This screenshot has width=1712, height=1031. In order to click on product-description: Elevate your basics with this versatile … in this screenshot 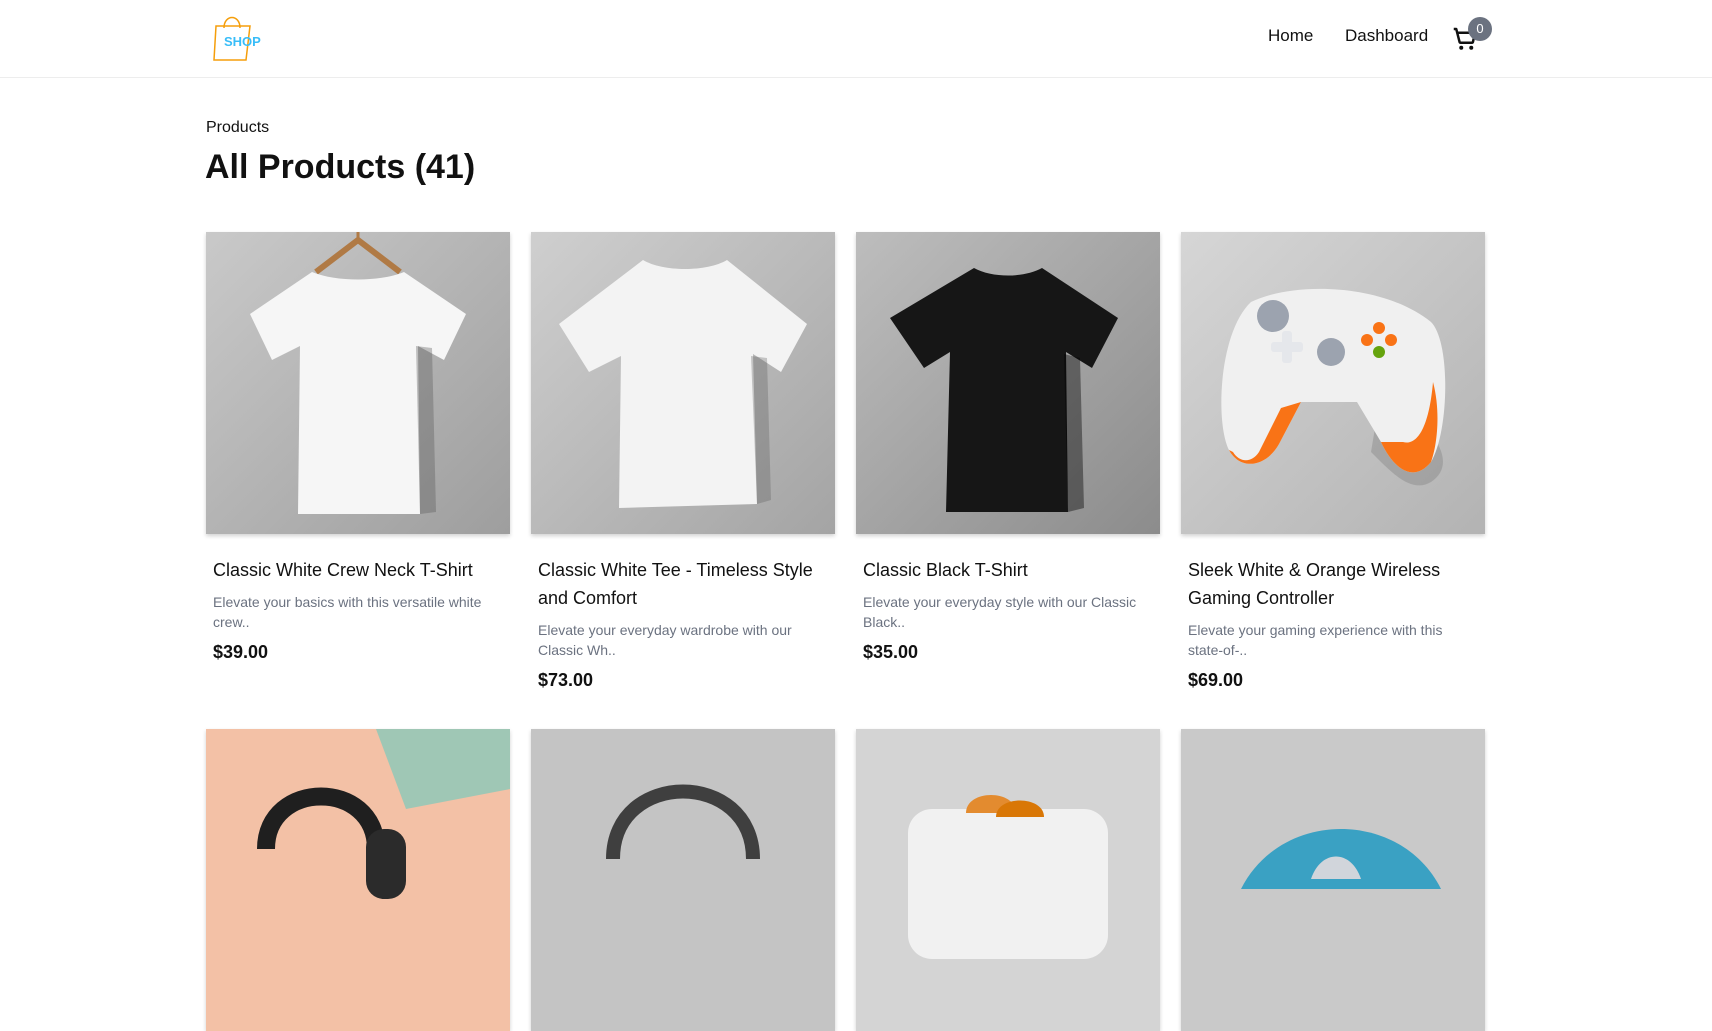, I will do `click(347, 612)`.